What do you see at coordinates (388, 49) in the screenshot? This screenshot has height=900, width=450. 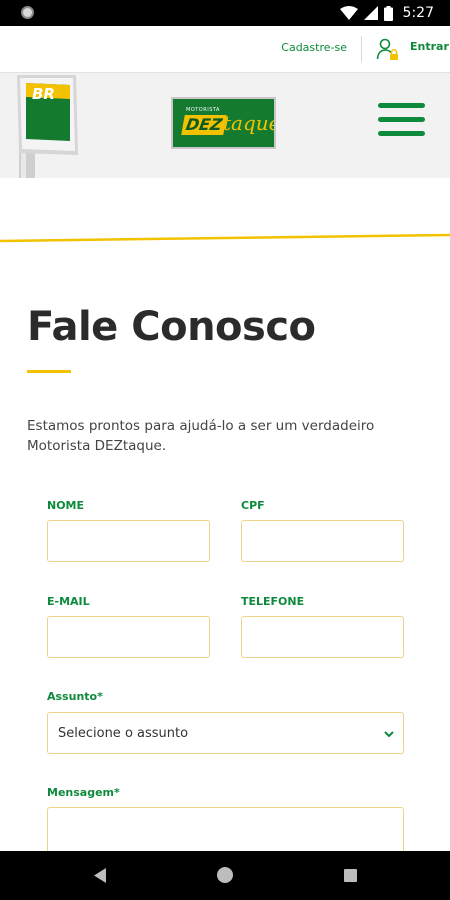 I see `user-lock-icon` at bounding box center [388, 49].